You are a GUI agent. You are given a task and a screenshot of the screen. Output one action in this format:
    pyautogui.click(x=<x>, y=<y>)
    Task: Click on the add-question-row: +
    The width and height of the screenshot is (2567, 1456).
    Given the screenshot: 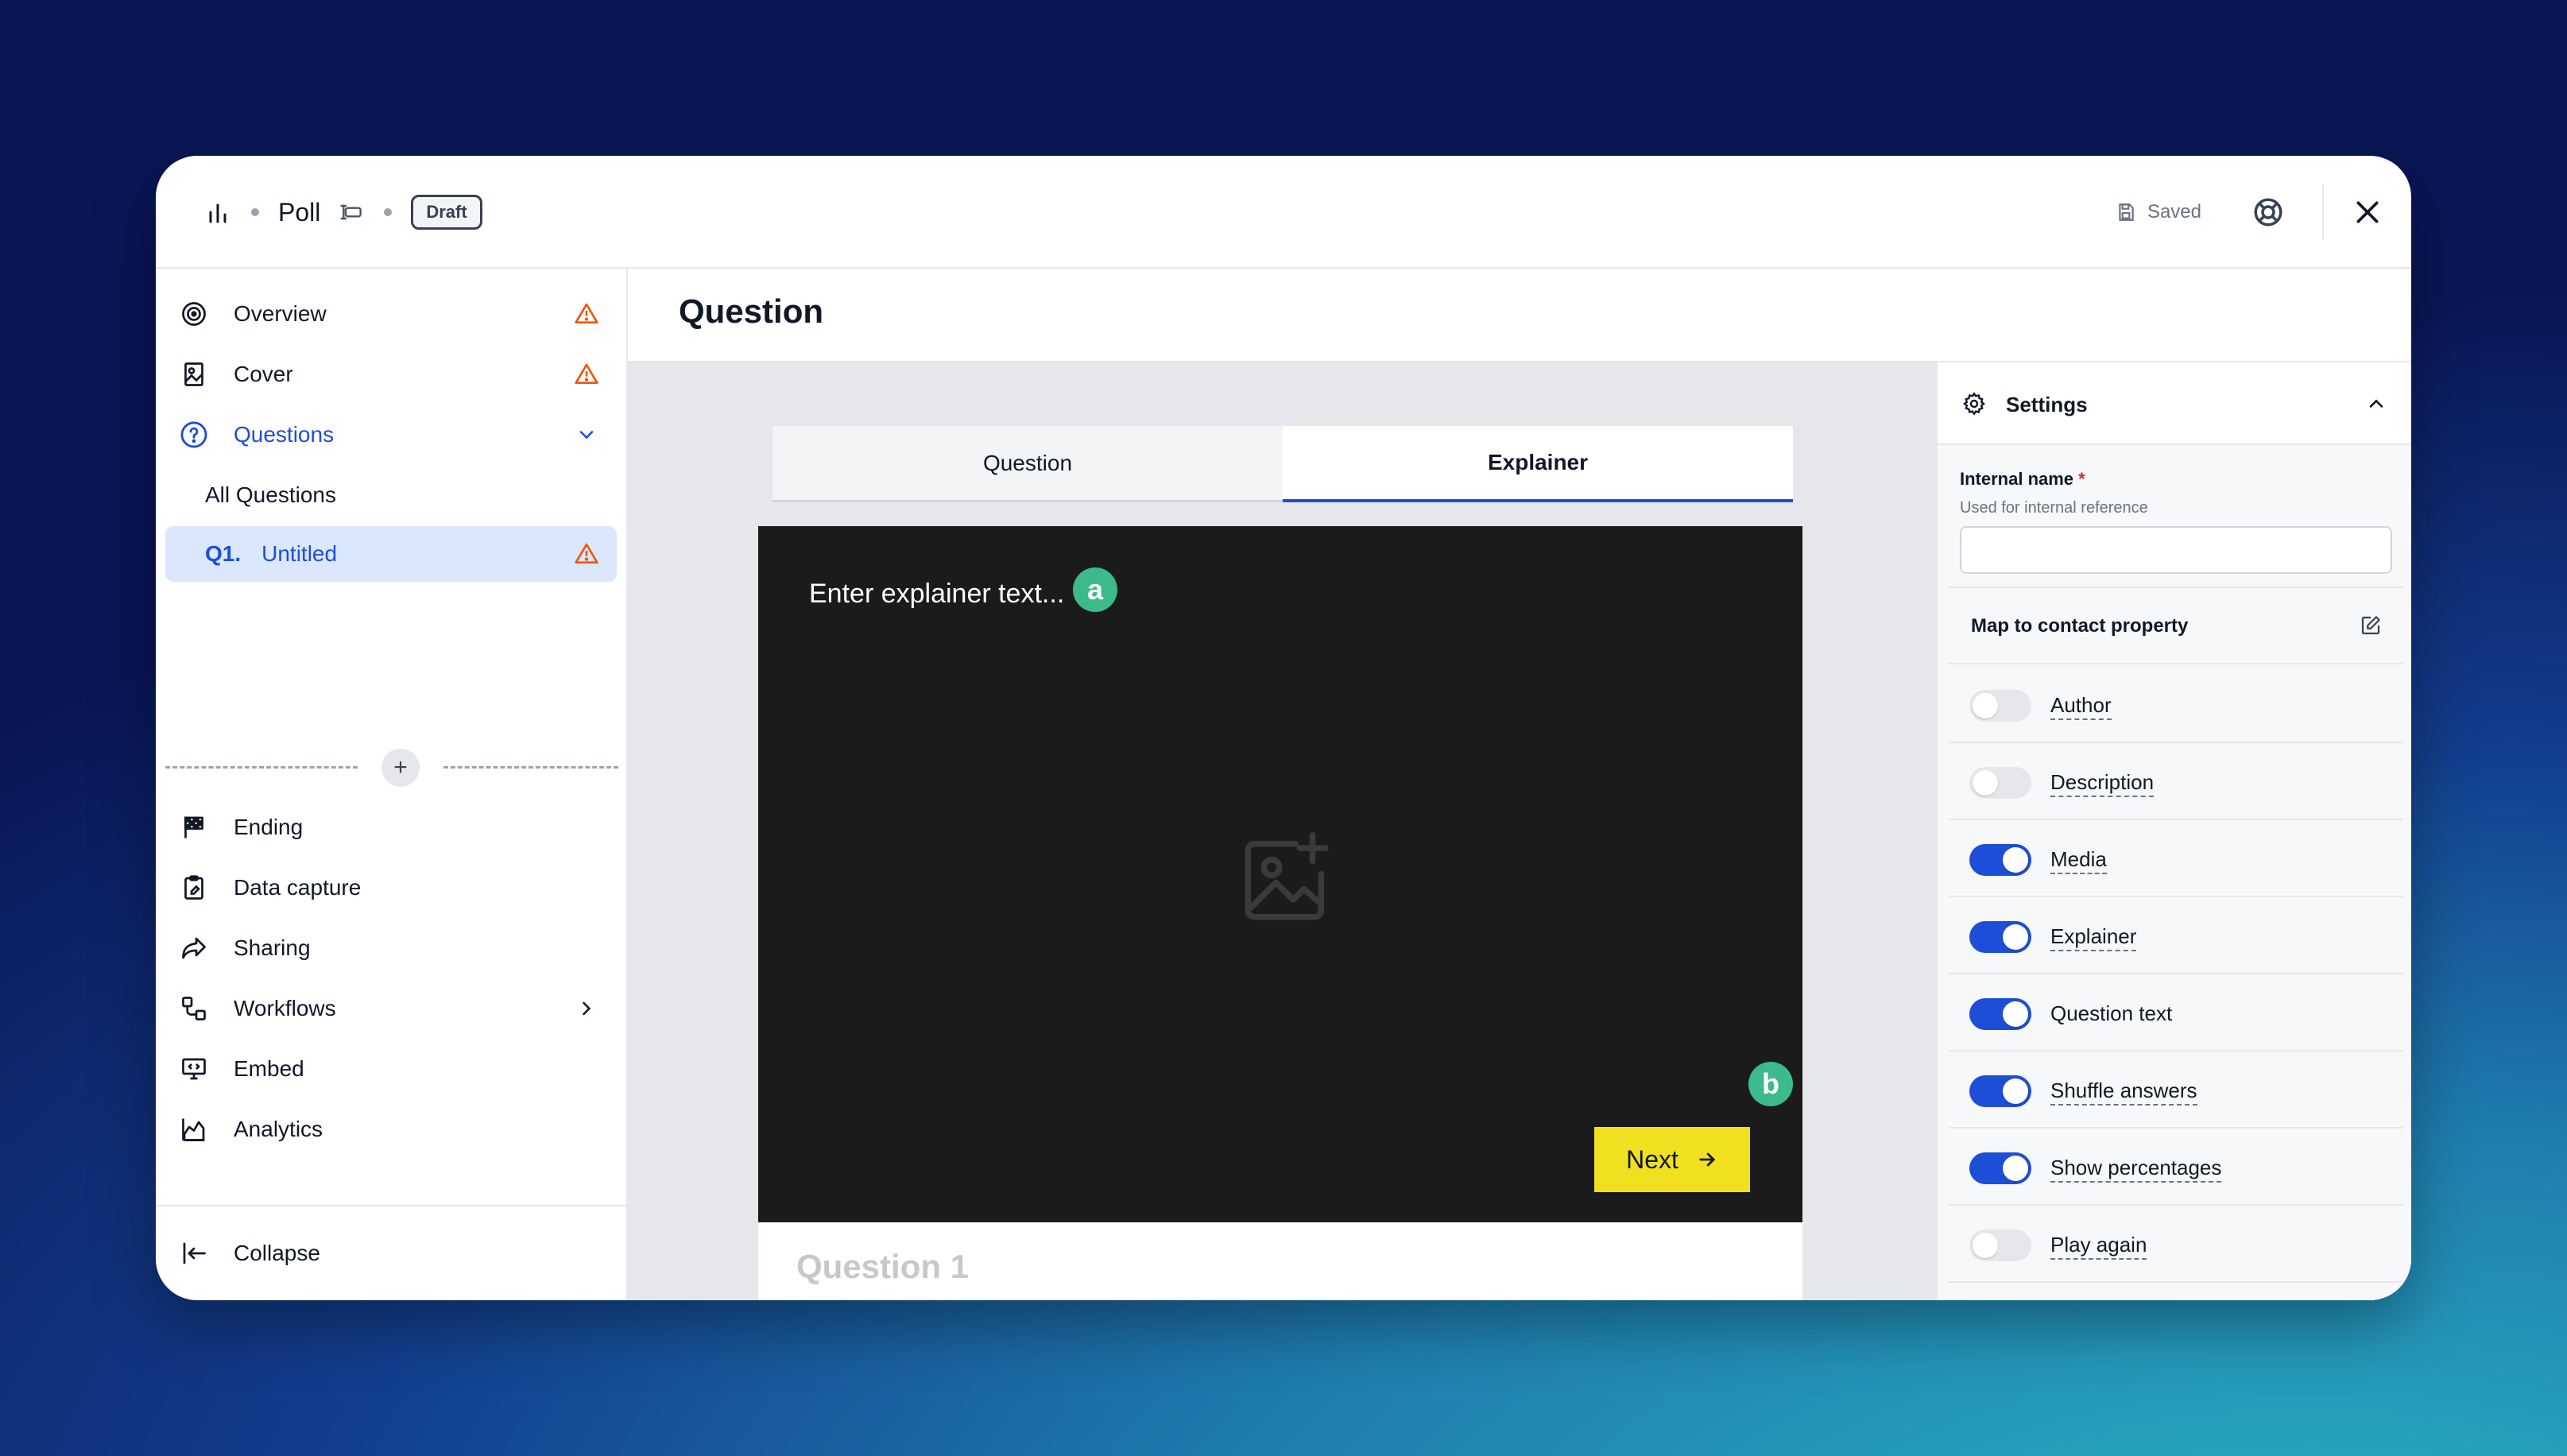 What is the action you would take?
    pyautogui.click(x=391, y=767)
    